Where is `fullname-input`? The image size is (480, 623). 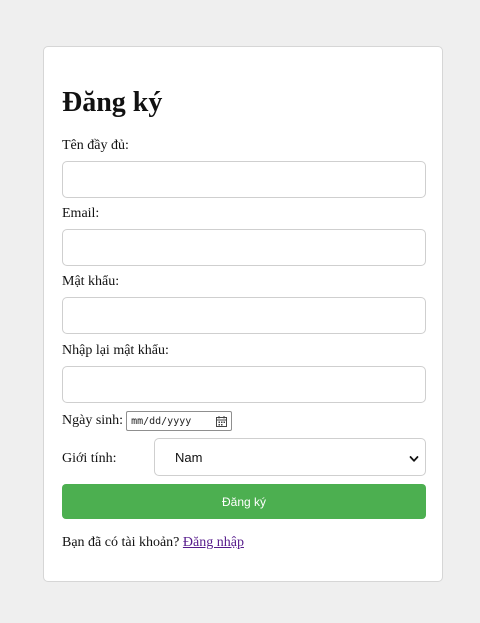 fullname-input is located at coordinates (244, 179).